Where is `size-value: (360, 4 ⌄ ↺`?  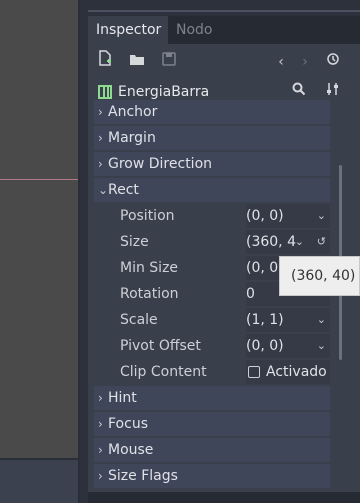 size-value: (360, 4 ⌄ ↺ is located at coordinates (288, 242).